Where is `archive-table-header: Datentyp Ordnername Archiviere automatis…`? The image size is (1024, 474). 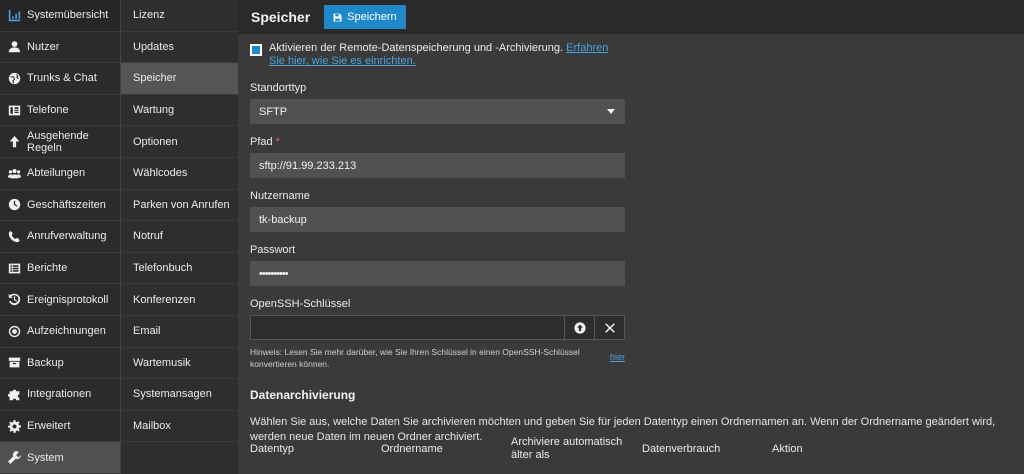
archive-table-header: Datentyp Ordnername Archiviere automatis… is located at coordinates (631, 453).